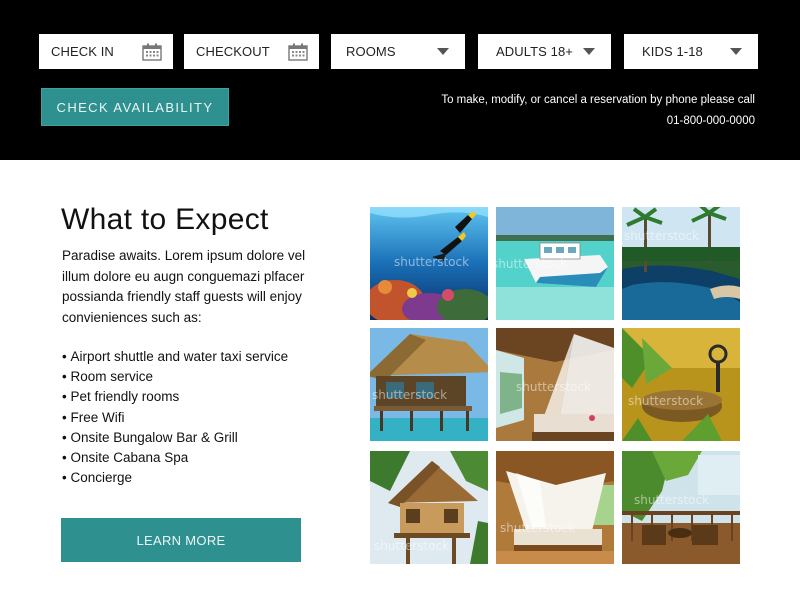 The width and height of the screenshot is (800, 600). I want to click on boat-turquoise-water-photo: shutterstock, so click(555, 263).